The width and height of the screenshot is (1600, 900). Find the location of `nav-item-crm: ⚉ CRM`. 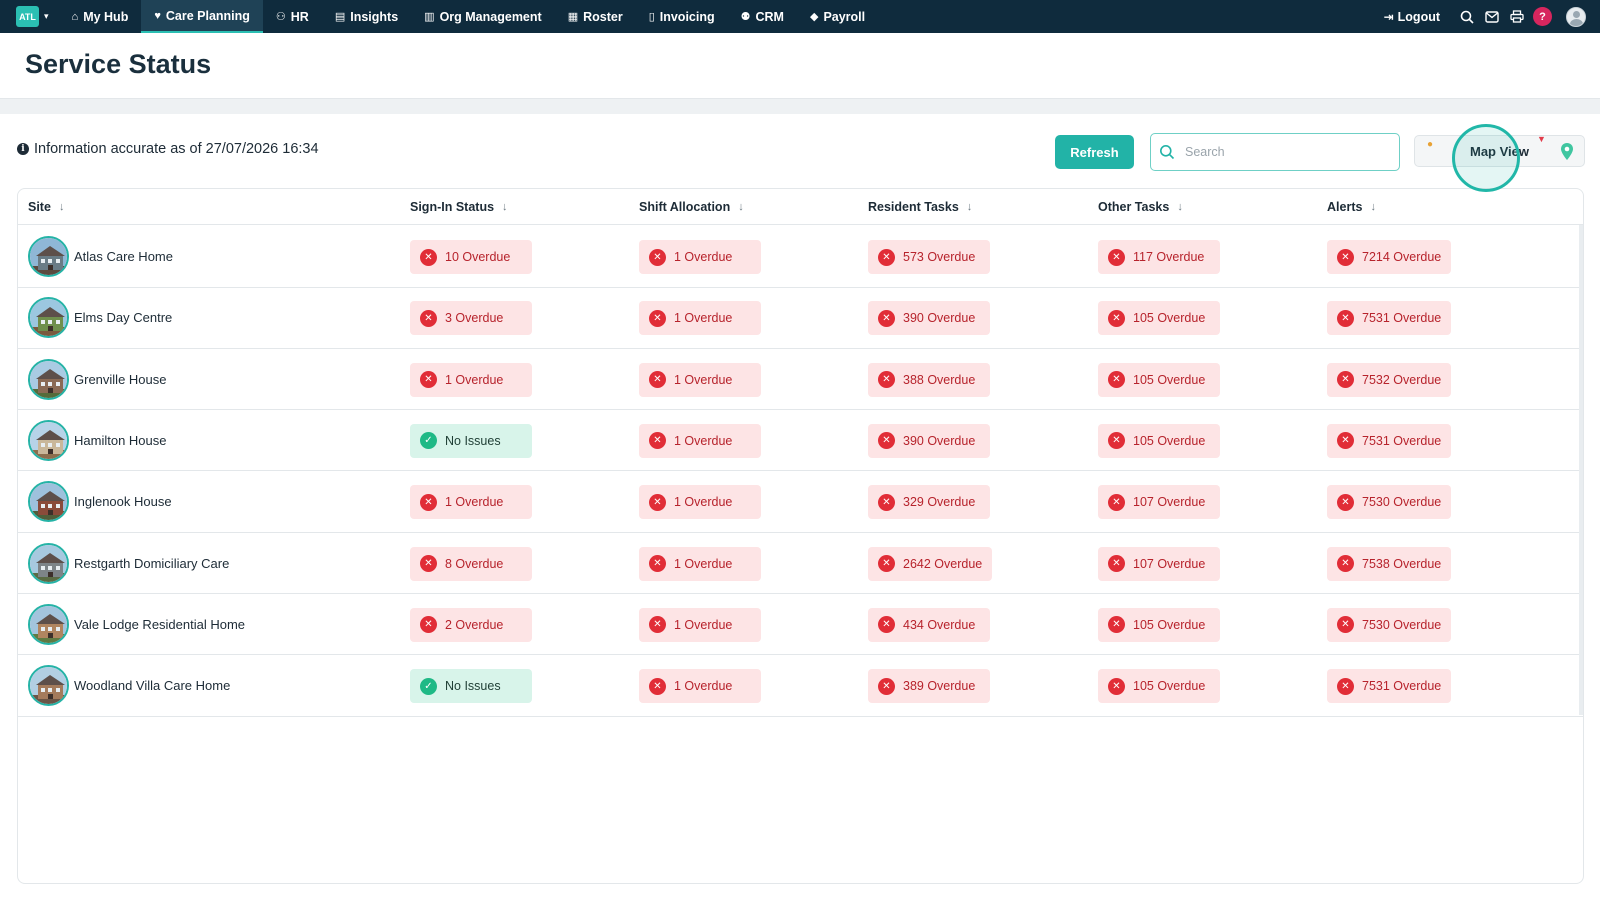

nav-item-crm: ⚉ CRM is located at coordinates (762, 16).